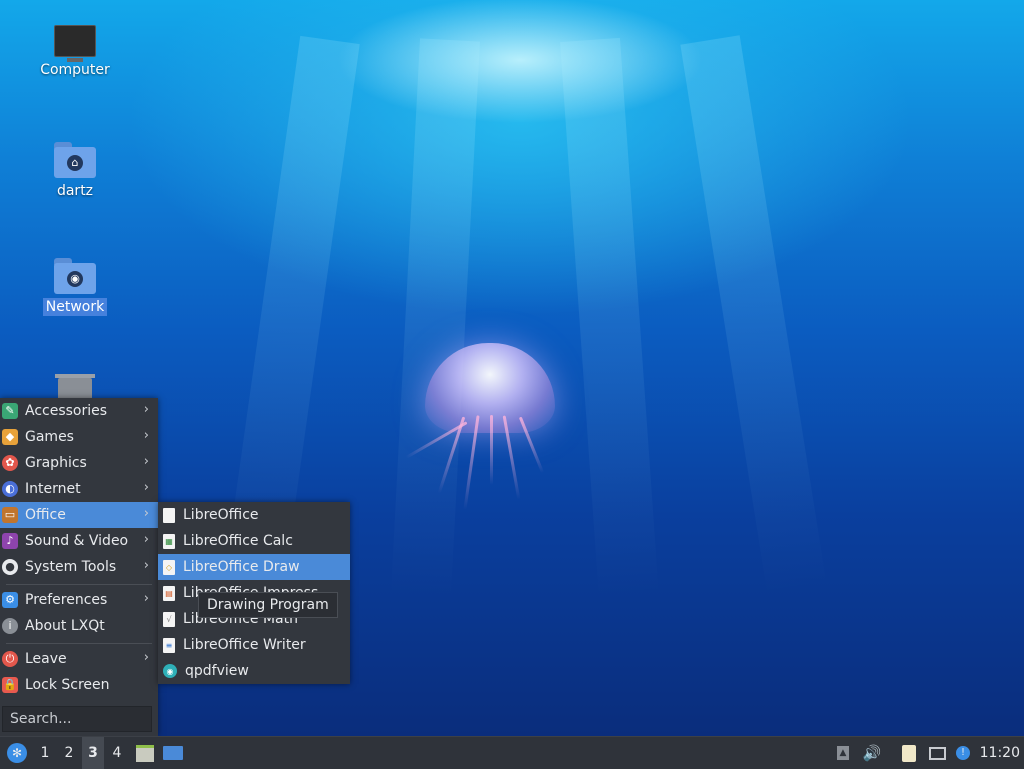 This screenshot has height=769, width=1024. What do you see at coordinates (217, 671) in the screenshot?
I see `submenu-item-label: qpdfview` at bounding box center [217, 671].